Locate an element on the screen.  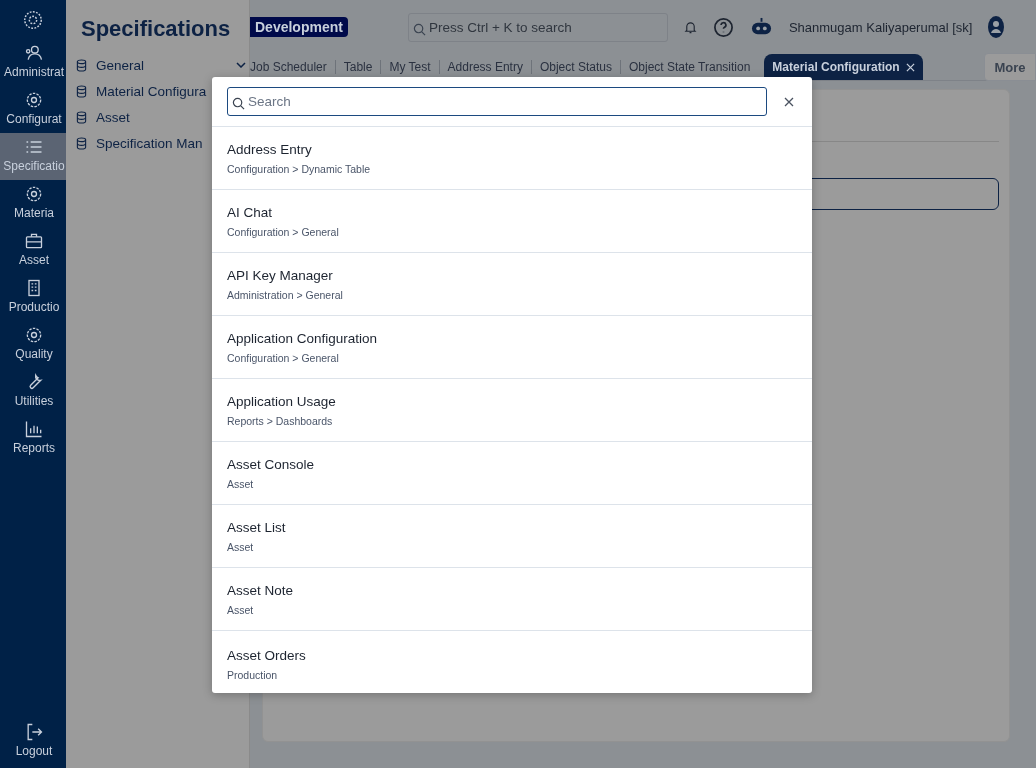
logout-button: Logout is located at coordinates (33, 740).